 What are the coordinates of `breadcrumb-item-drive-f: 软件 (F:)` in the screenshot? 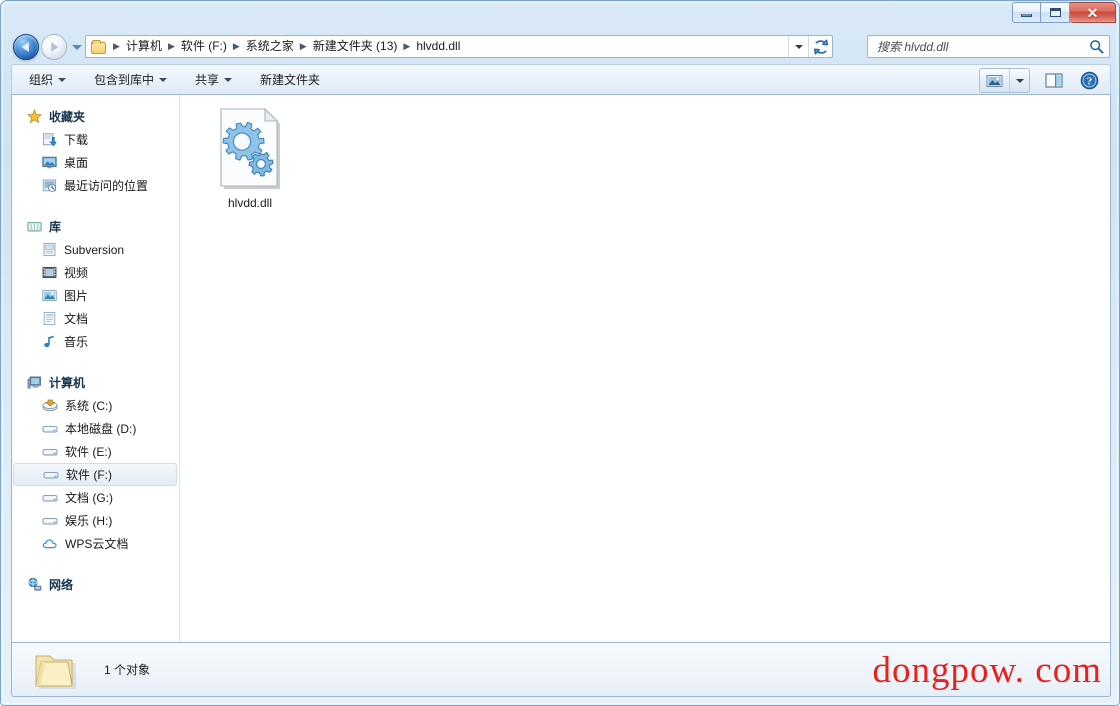 It's located at (204, 46).